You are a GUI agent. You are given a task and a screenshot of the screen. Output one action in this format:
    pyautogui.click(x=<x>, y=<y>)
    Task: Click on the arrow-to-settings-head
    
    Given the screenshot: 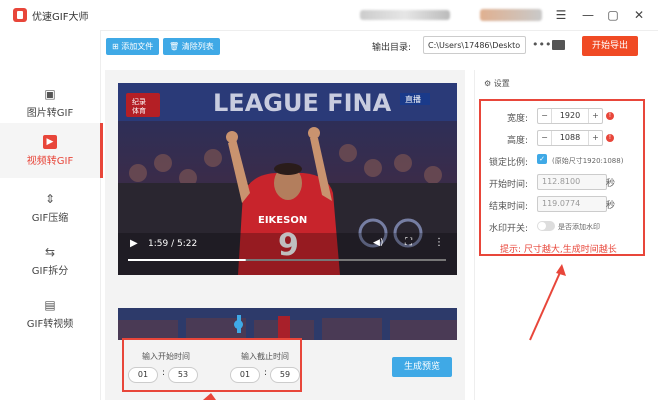 What is the action you would take?
    pyautogui.click(x=561, y=270)
    